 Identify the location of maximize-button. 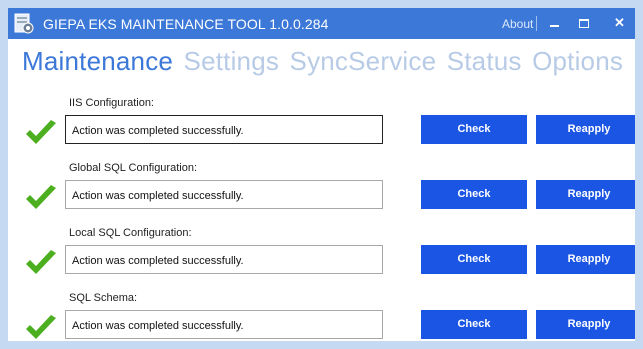
(584, 23).